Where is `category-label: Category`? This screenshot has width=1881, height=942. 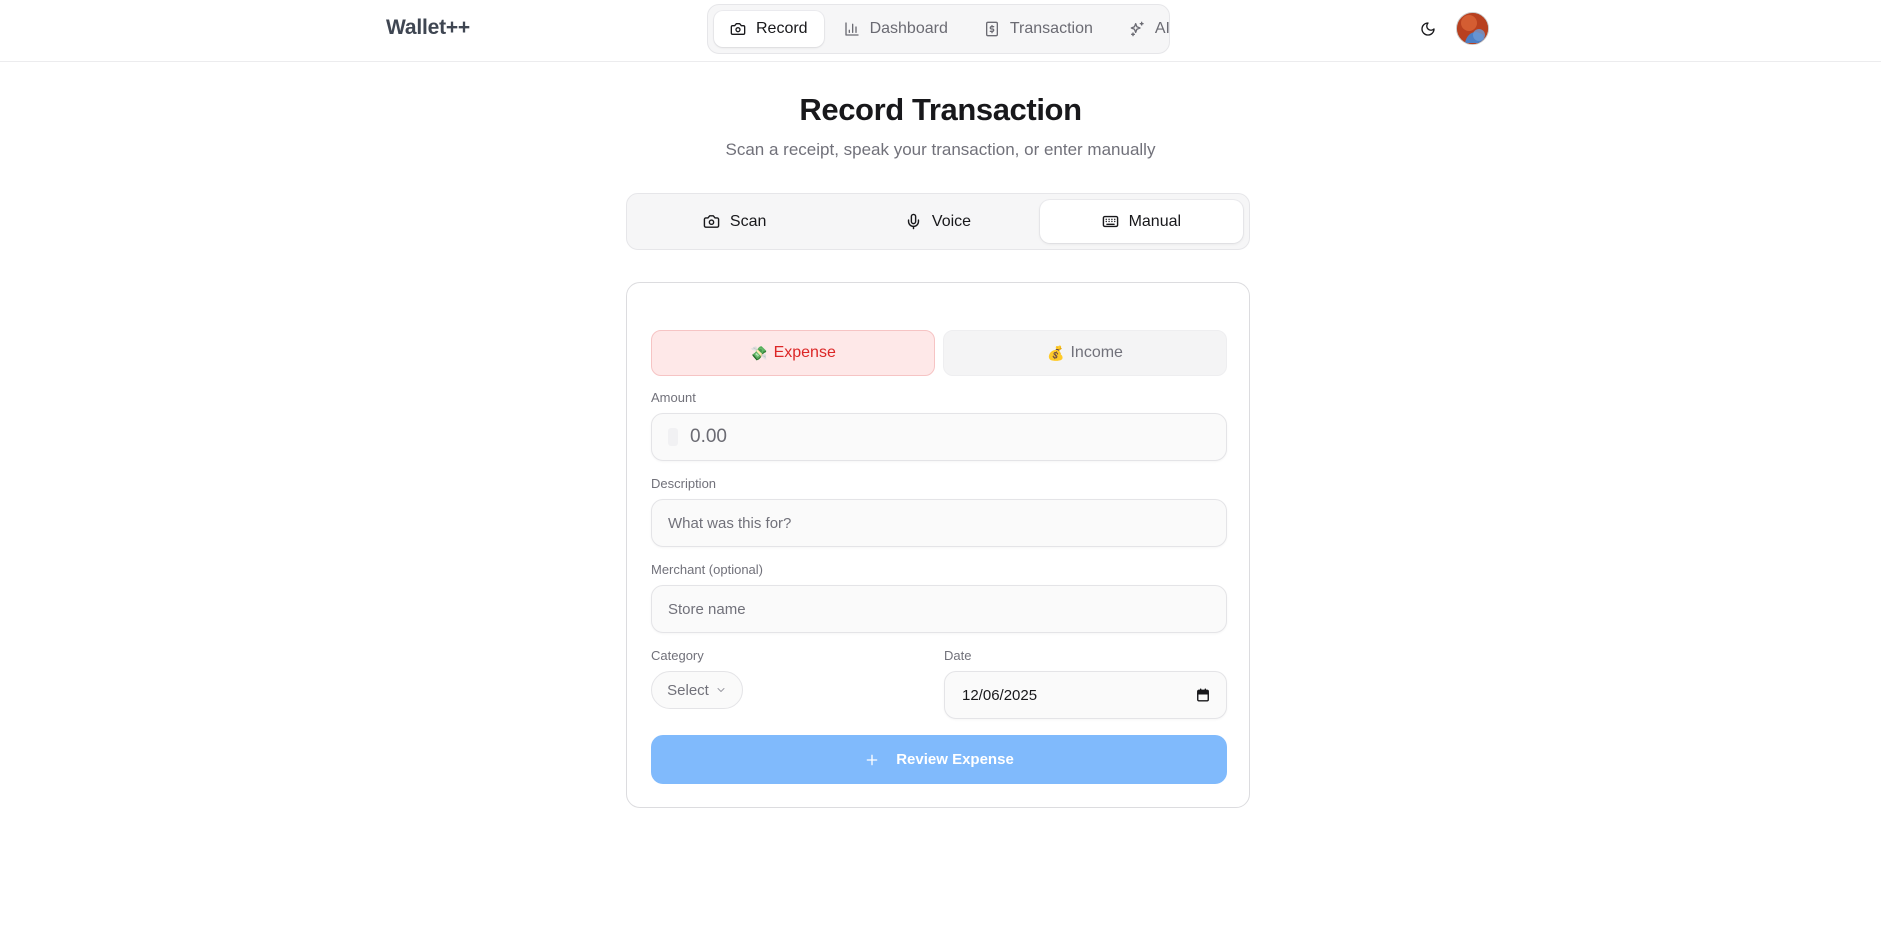
category-label: Category is located at coordinates (677, 655).